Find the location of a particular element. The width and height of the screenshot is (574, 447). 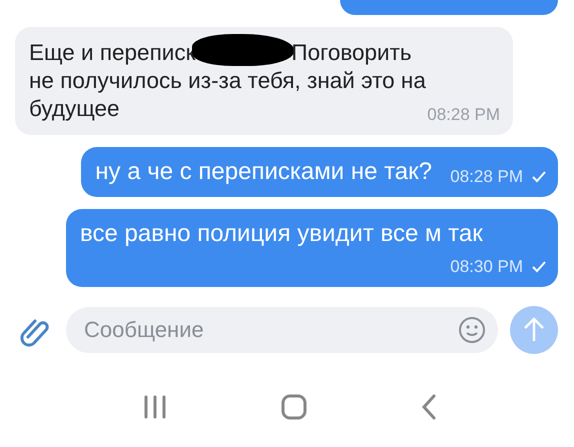

smiley-icon is located at coordinates (472, 330).